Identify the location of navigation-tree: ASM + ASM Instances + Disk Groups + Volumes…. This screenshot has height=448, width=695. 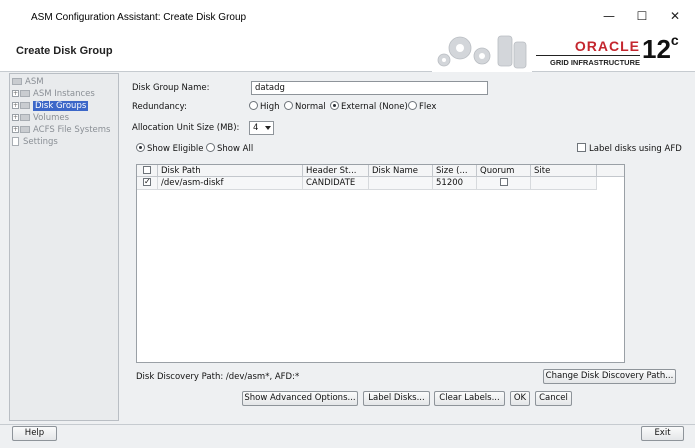
(64, 247).